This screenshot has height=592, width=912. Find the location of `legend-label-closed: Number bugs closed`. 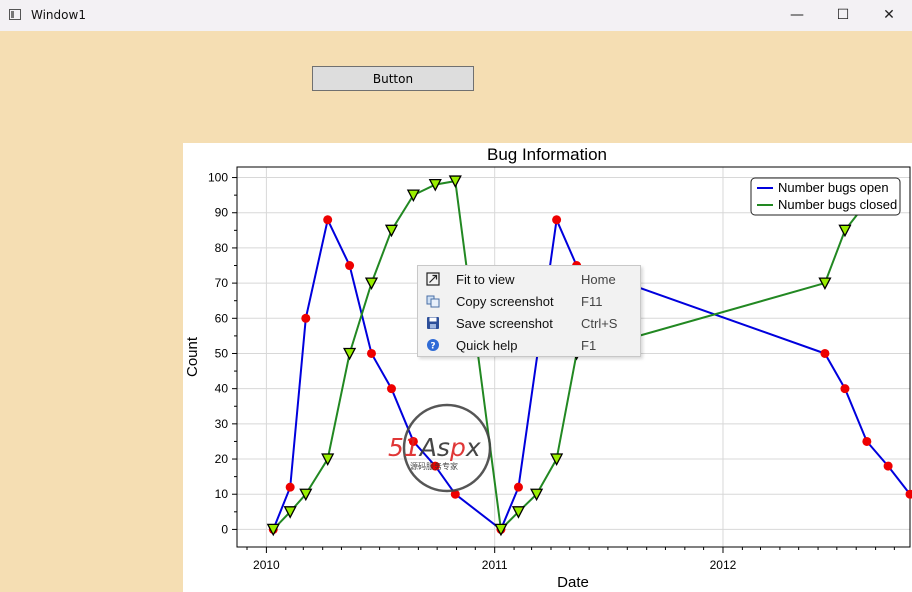

legend-label-closed: Number bugs closed is located at coordinates (837, 204).